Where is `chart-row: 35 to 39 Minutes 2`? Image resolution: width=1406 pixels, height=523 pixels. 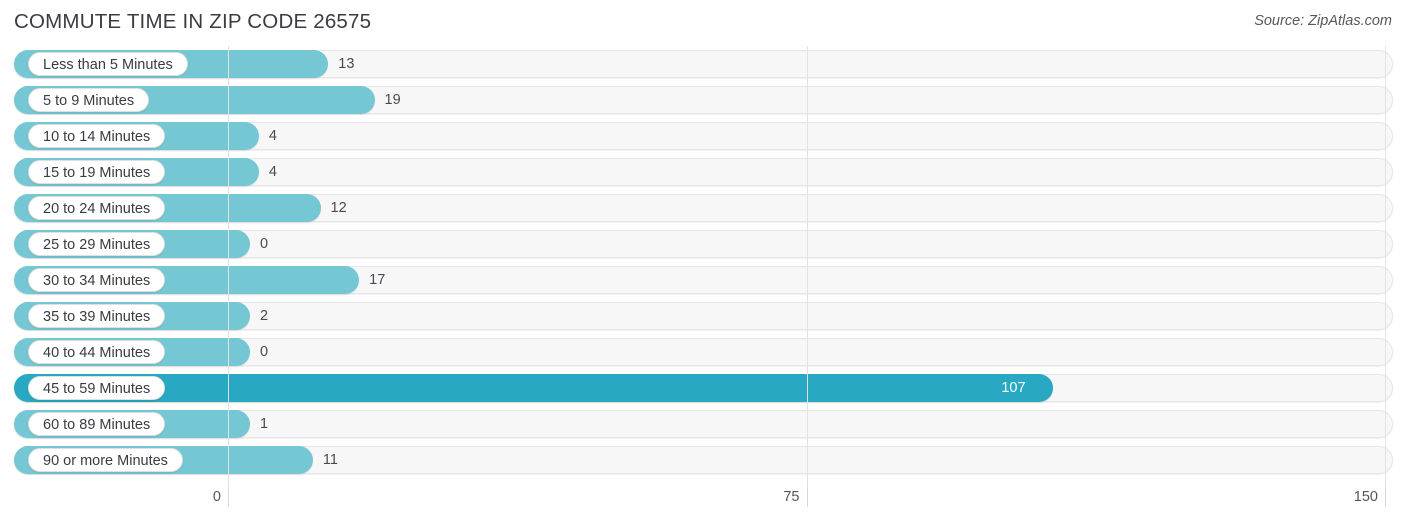 chart-row: 35 to 39 Minutes 2 is located at coordinates (703, 316).